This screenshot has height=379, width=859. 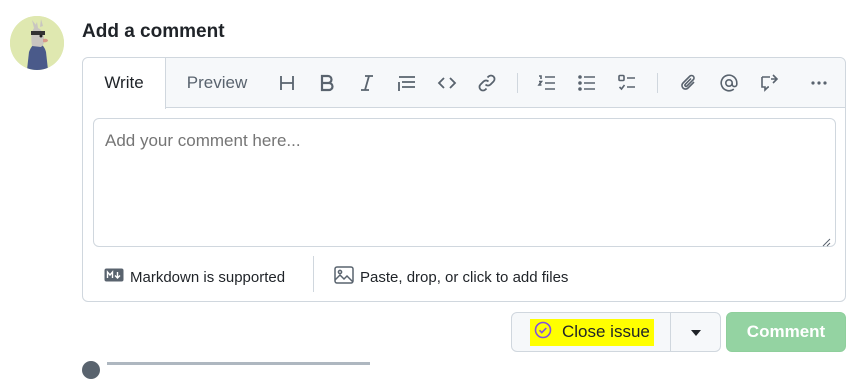 I want to click on italic-icon, so click(x=367, y=83).